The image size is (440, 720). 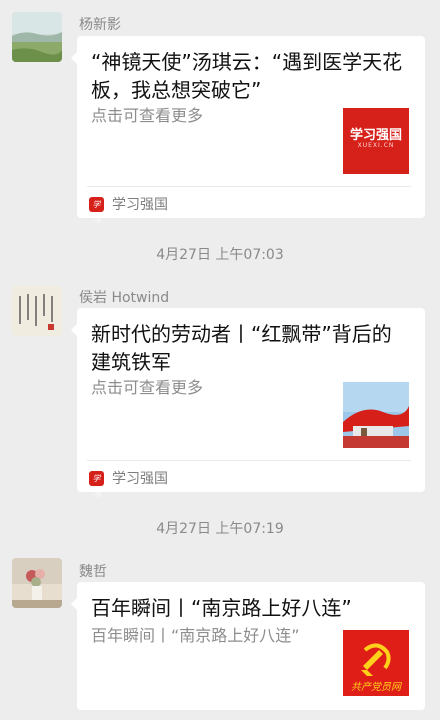 What do you see at coordinates (100, 25) in the screenshot?
I see `sender-name: 杨新影` at bounding box center [100, 25].